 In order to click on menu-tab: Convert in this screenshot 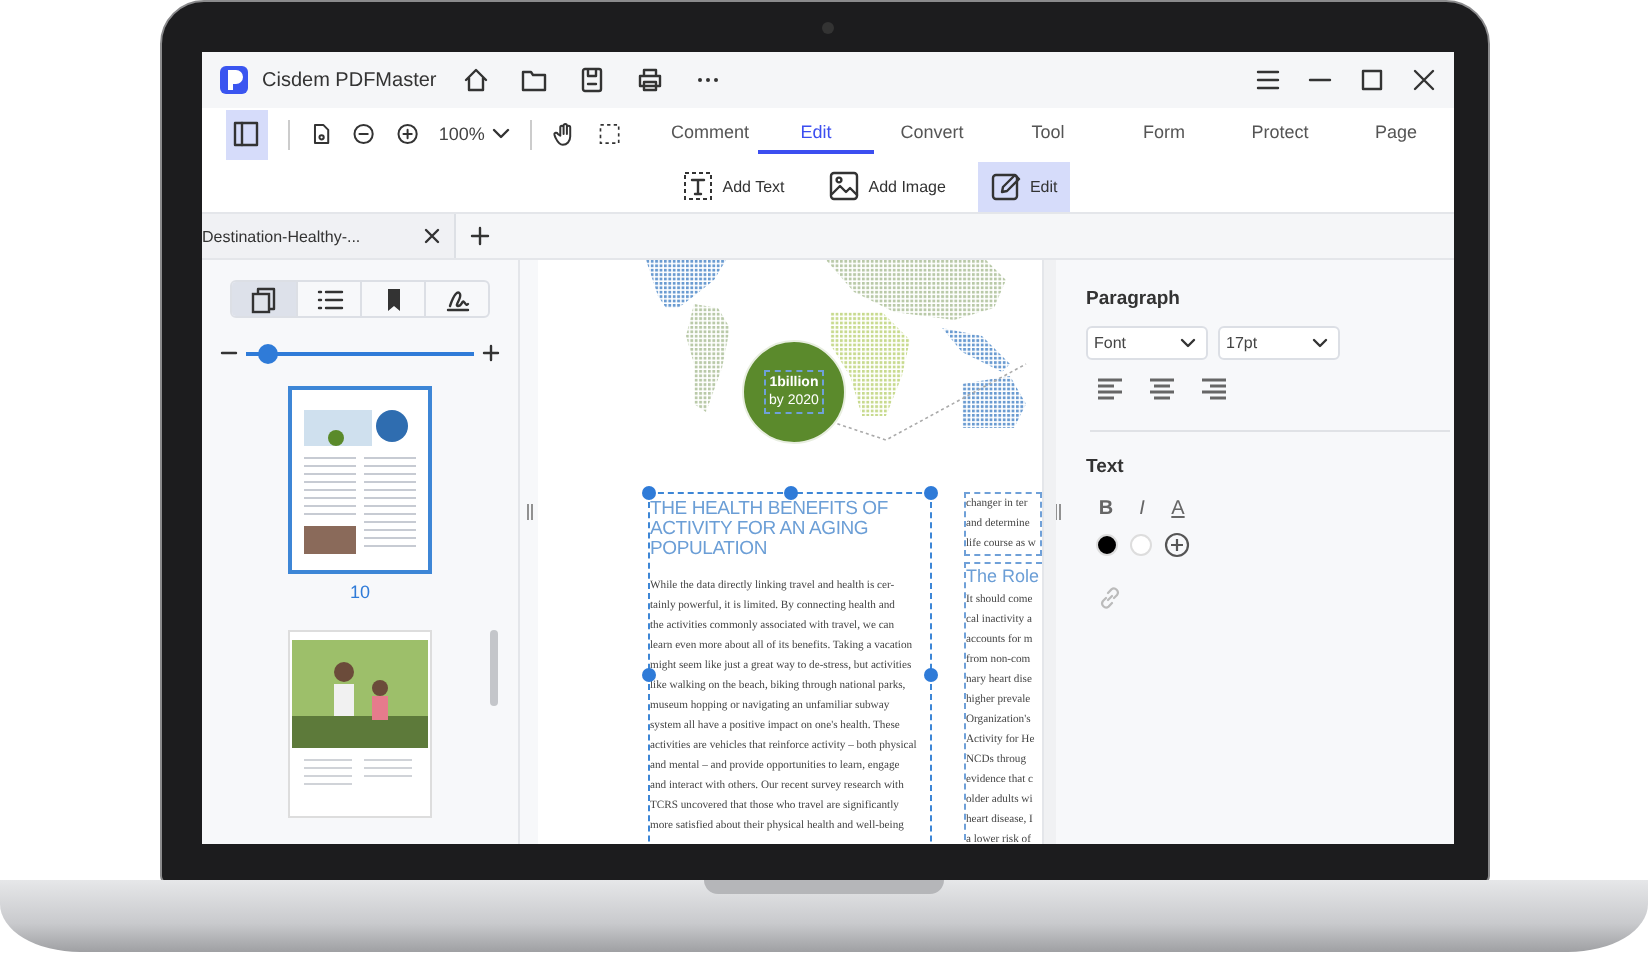, I will do `click(932, 134)`.